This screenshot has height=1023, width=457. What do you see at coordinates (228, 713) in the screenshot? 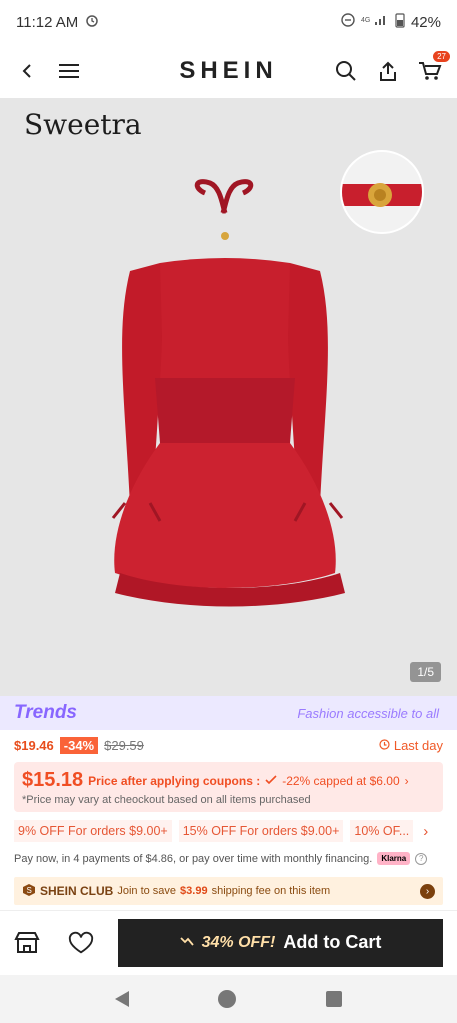
I see `trends-banner: Trends Fashion accessible to all` at bounding box center [228, 713].